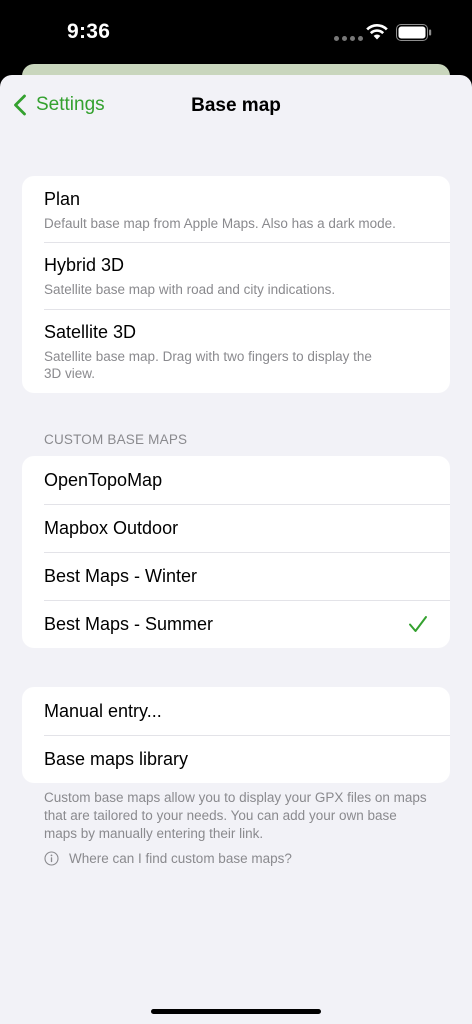  Describe the element at coordinates (111, 527) in the screenshot. I see `row-title: Mapbox Outdoor` at that location.